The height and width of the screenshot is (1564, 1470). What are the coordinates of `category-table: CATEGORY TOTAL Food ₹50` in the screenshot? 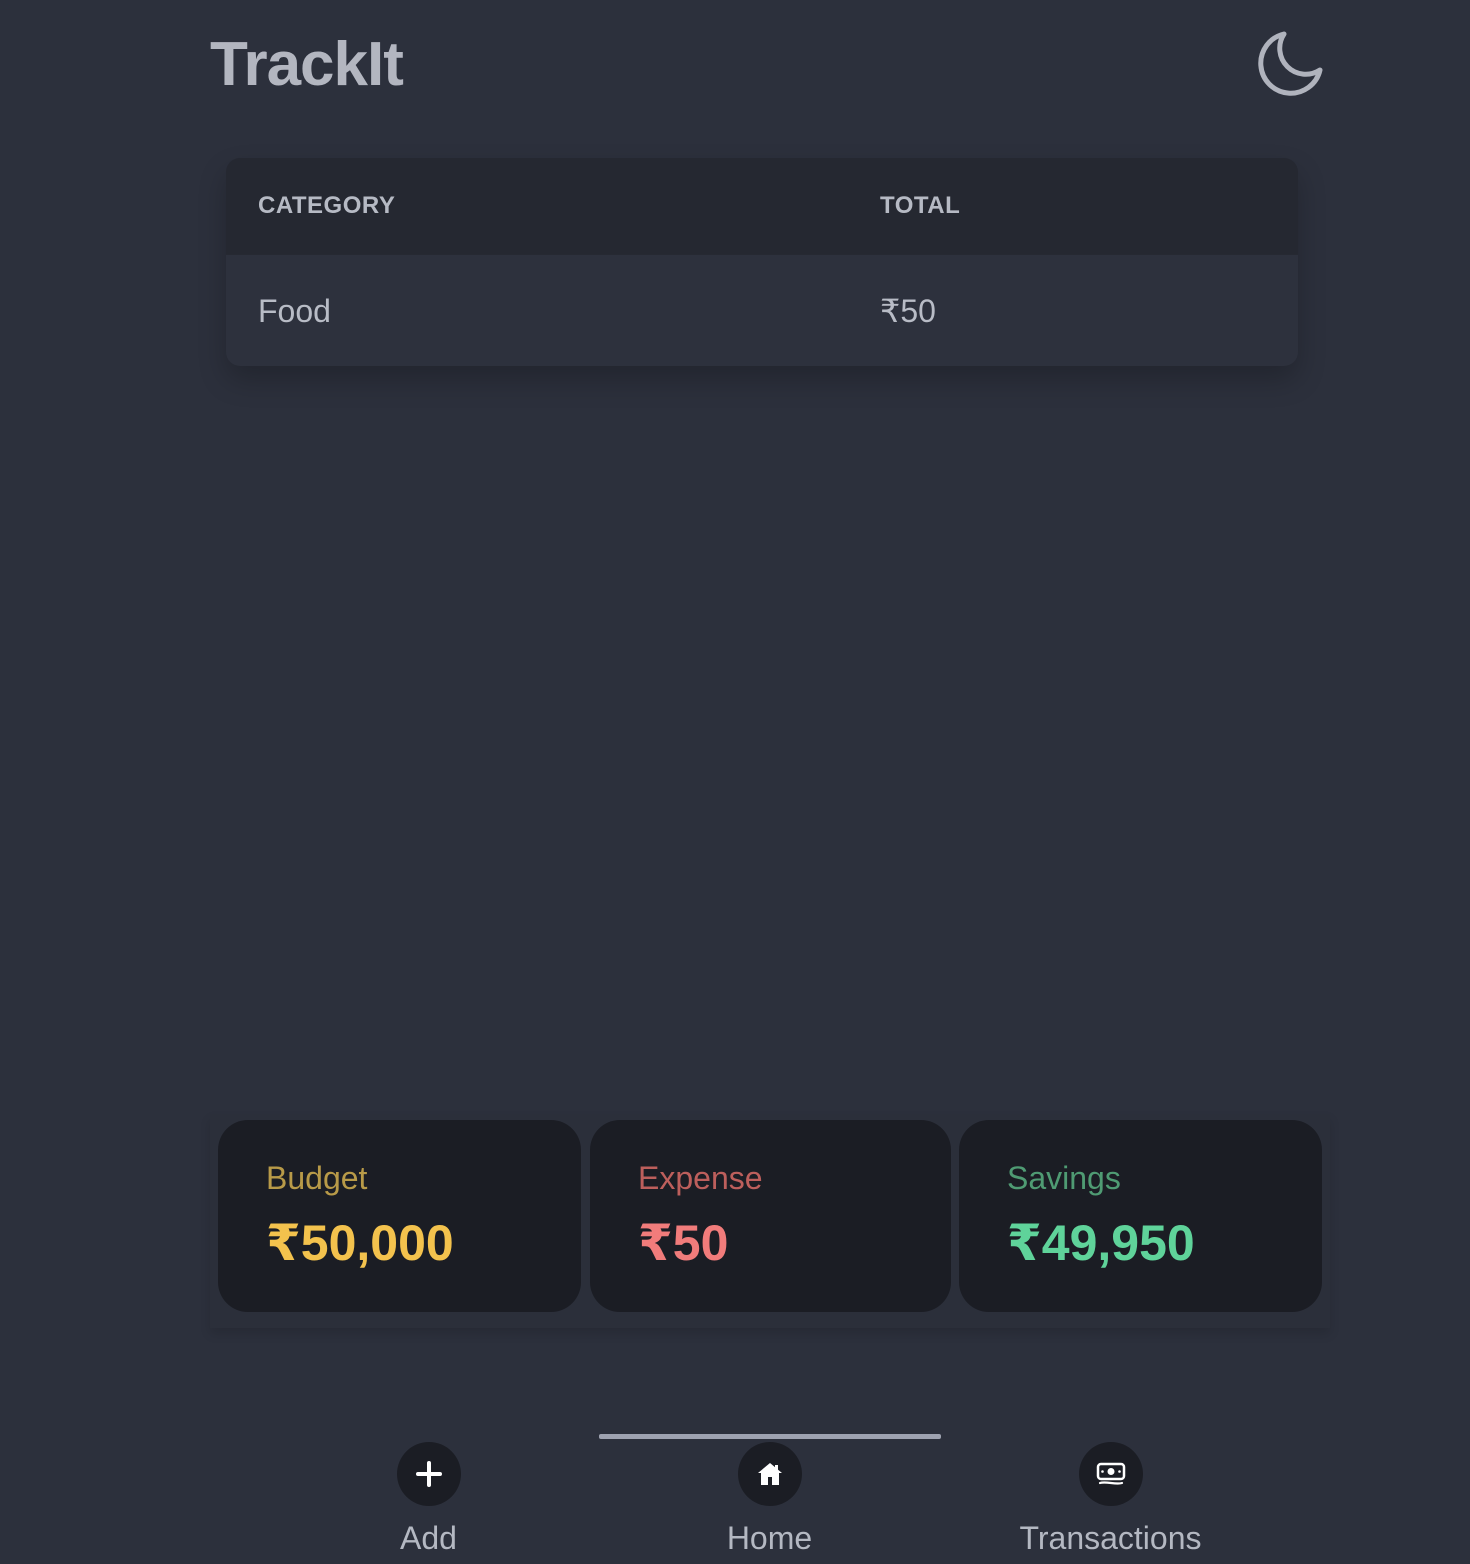 It's located at (762, 262).